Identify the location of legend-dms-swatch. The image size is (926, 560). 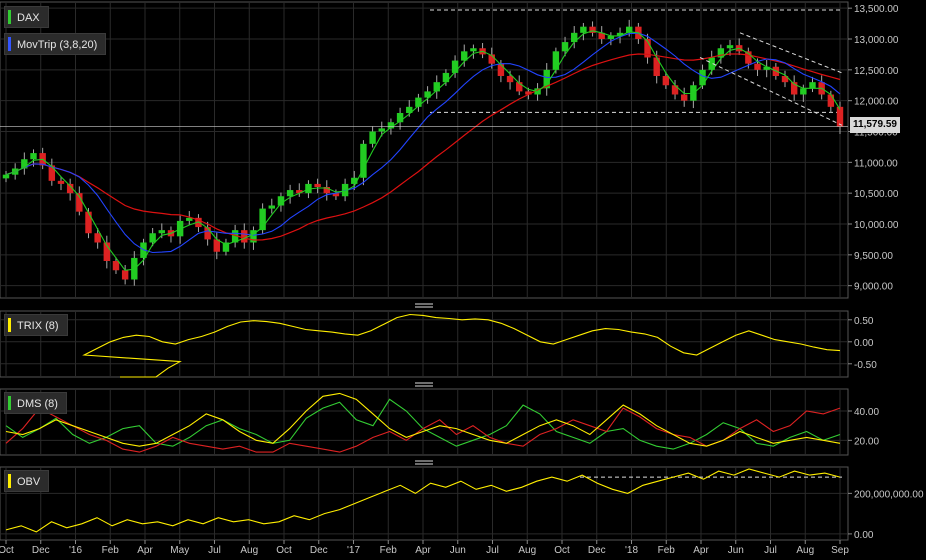
(9, 403).